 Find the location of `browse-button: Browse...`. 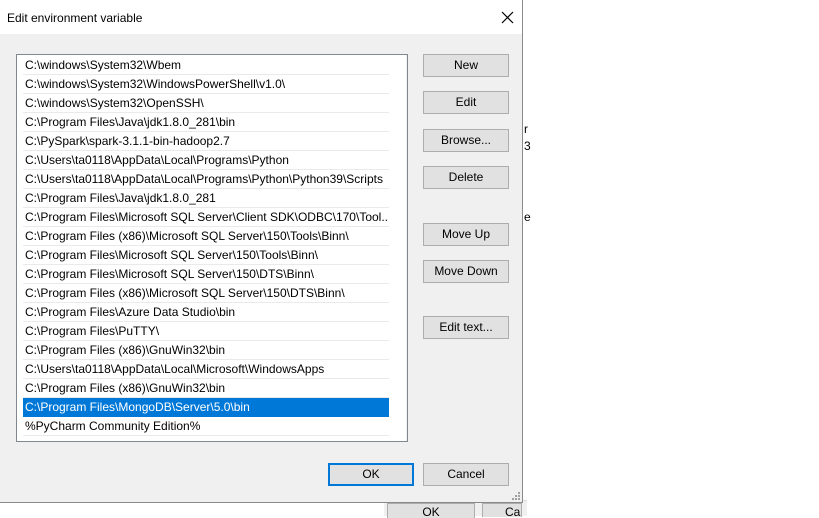

browse-button: Browse... is located at coordinates (466, 140).